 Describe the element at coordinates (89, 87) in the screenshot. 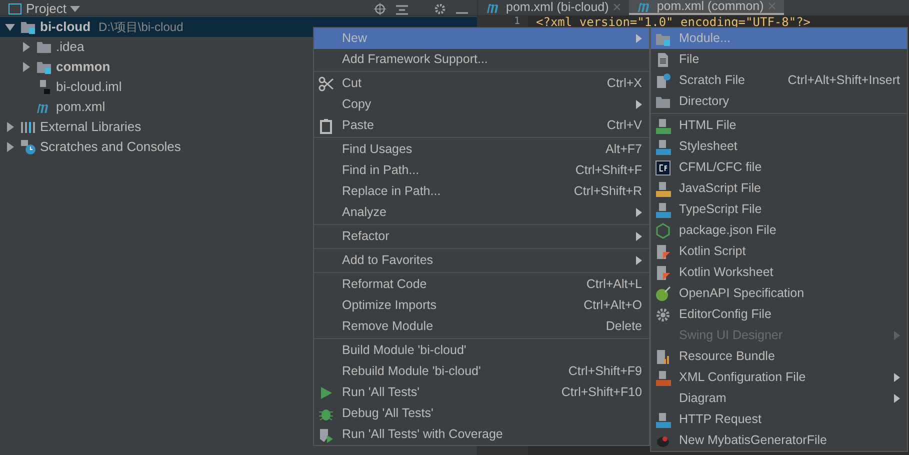

I see `tree-label: bi-cloud.iml` at that location.